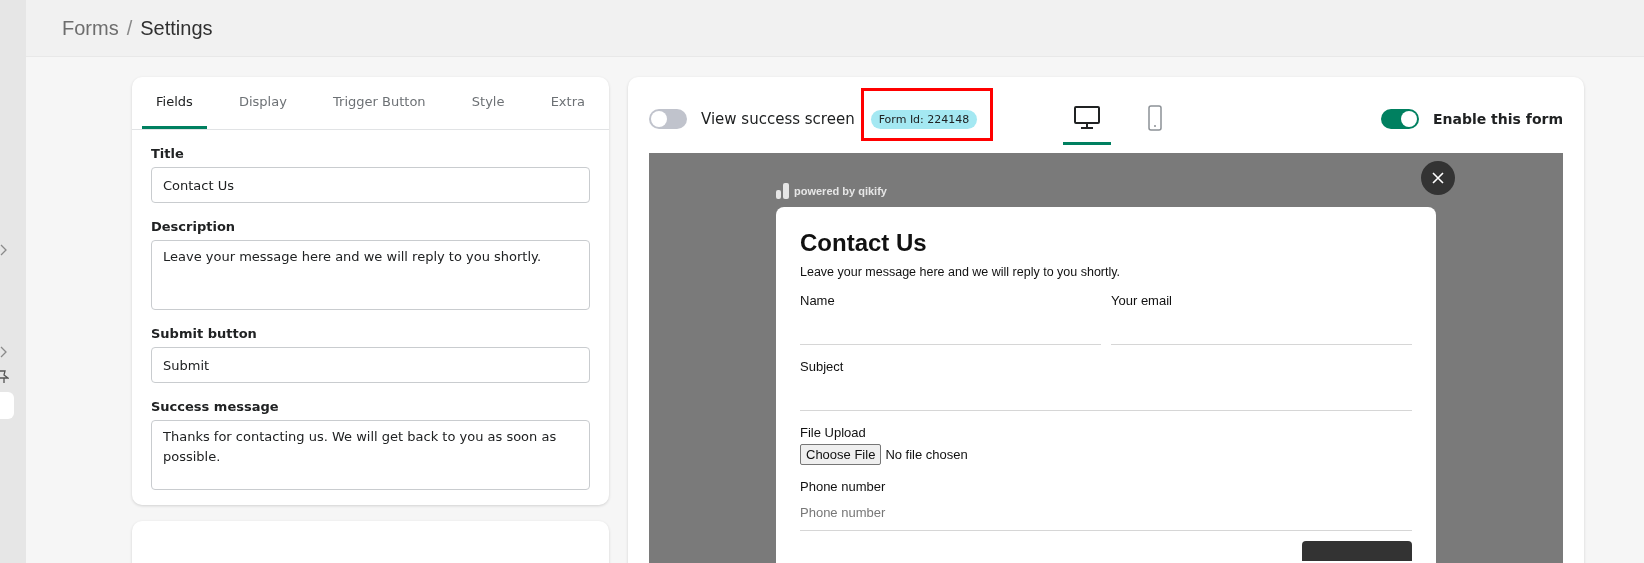  Describe the element at coordinates (822, 366) in the screenshot. I see `field-label: Subject` at that location.